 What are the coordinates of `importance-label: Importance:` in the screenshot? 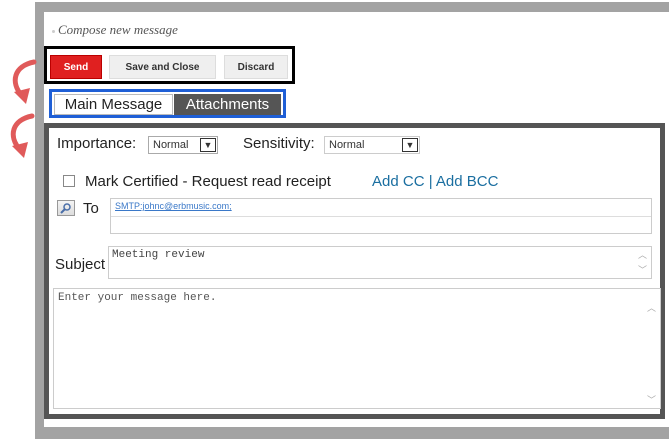 It's located at (97, 143).